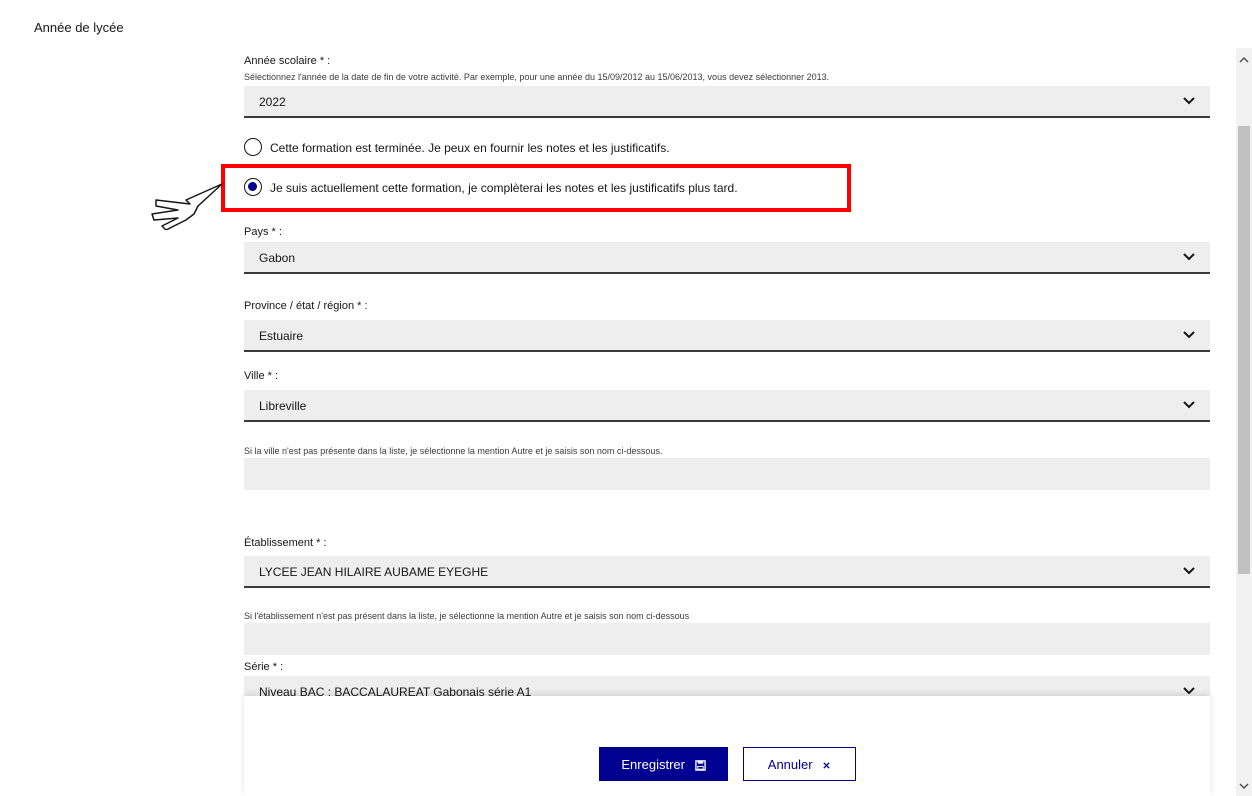 The width and height of the screenshot is (1252, 796). What do you see at coordinates (79, 27) in the screenshot?
I see `section-title: Année de lycée` at bounding box center [79, 27].